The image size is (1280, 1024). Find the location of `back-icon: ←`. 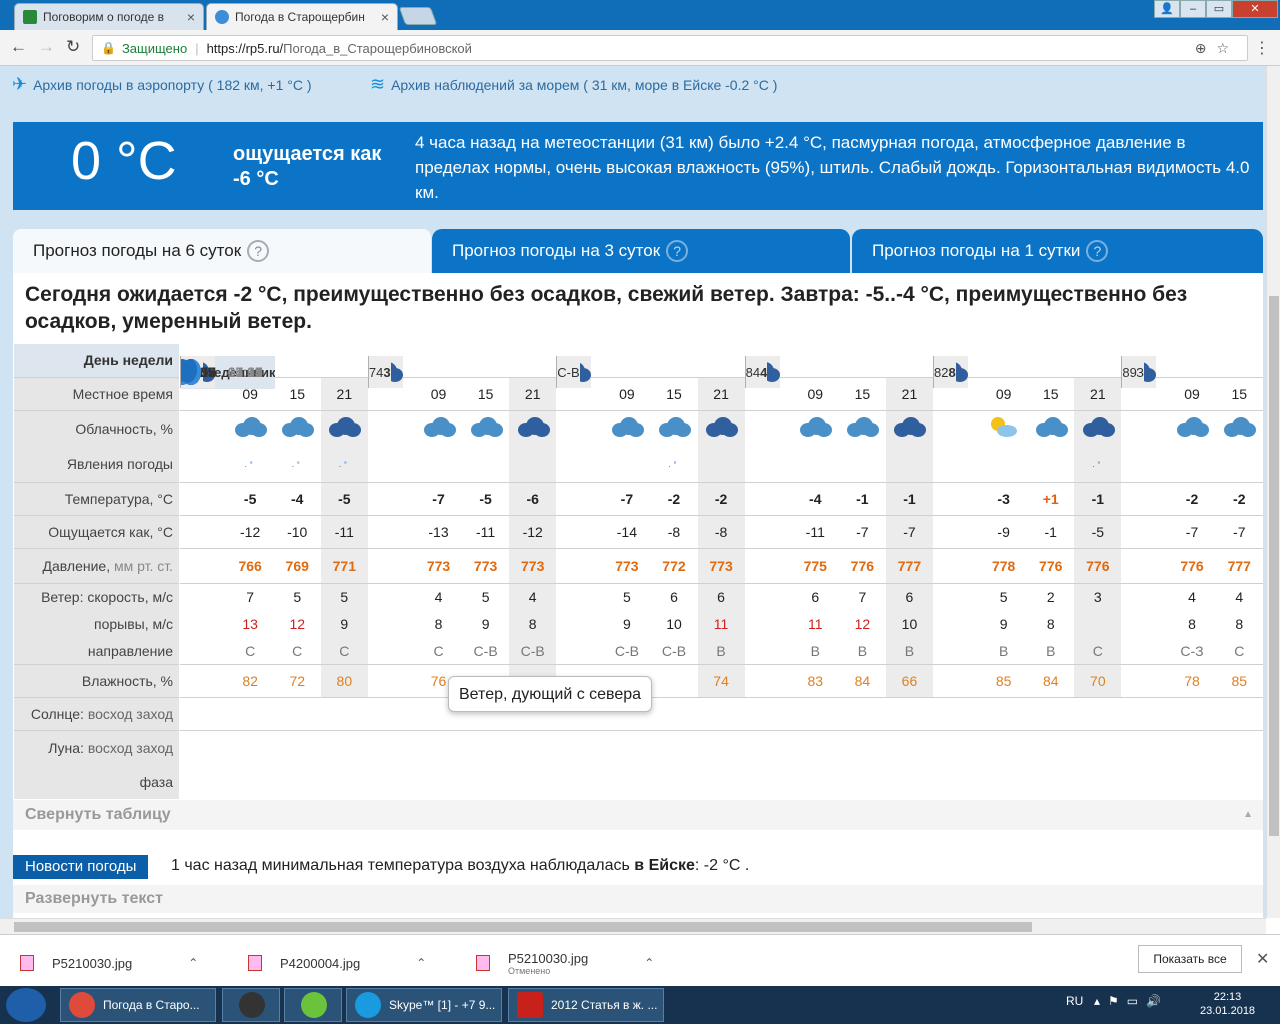

back-icon: ← is located at coordinates (18, 47).